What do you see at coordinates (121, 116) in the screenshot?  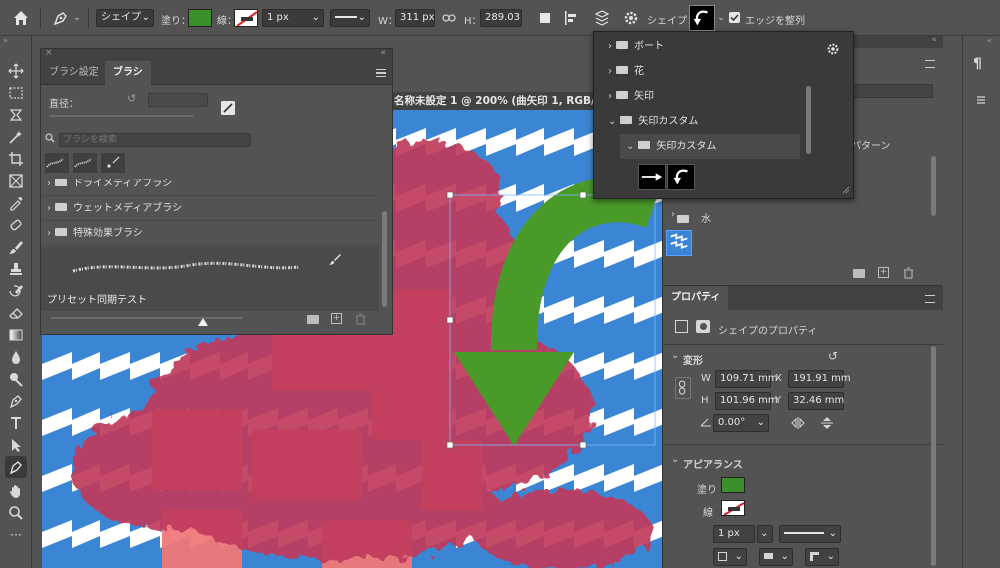 I see `size-slider` at bounding box center [121, 116].